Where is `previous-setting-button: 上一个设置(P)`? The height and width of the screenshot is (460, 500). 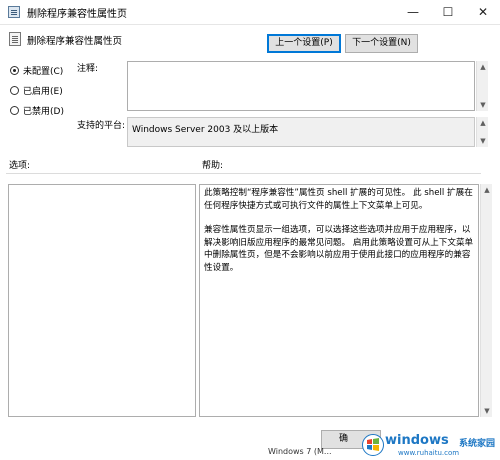 previous-setting-button: 上一个设置(P) is located at coordinates (304, 43).